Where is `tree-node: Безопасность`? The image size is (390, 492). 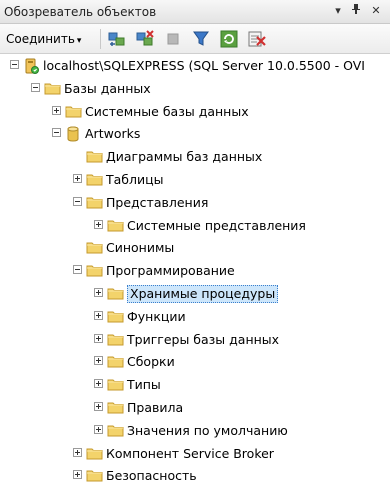
tree-node: Безопасность is located at coordinates (195, 476).